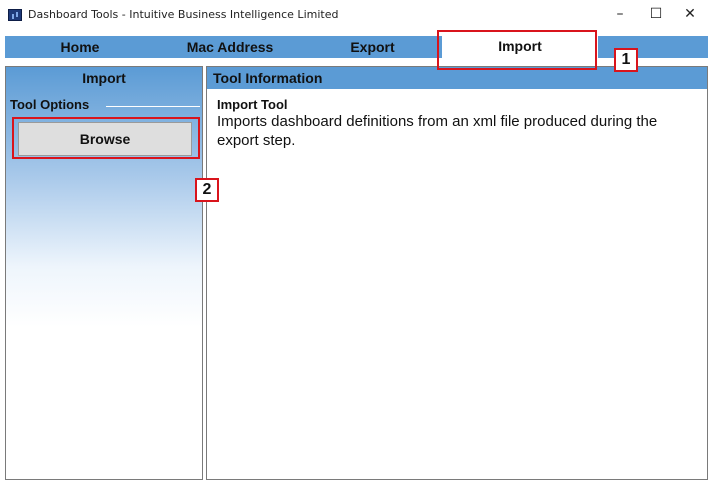 This screenshot has width=708, height=482. Describe the element at coordinates (690, 14) in the screenshot. I see `close-button: ✕` at that location.